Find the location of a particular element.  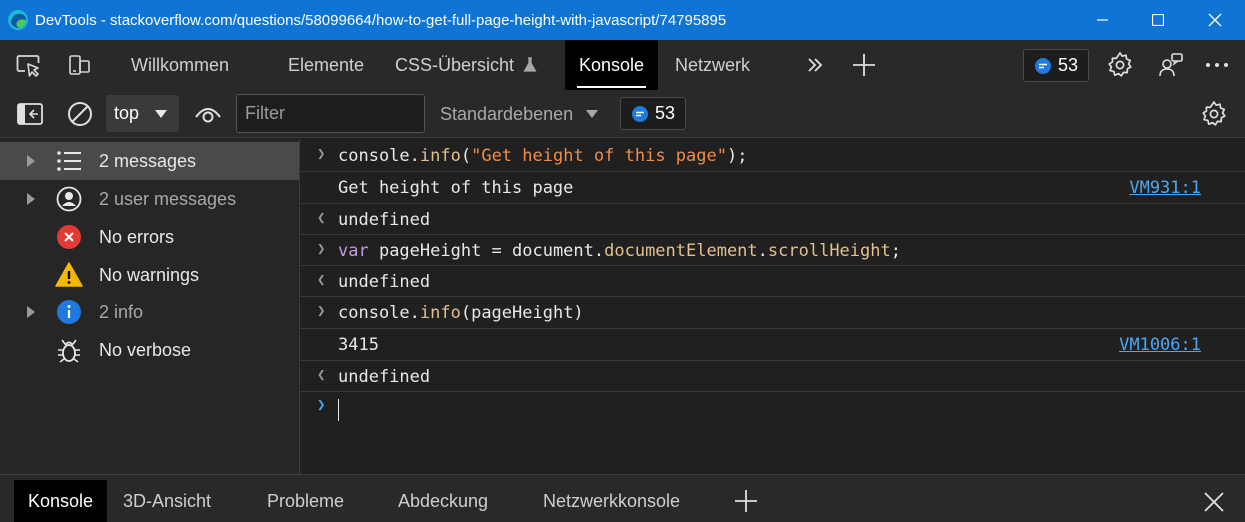

sidebar-item-messages: 2 messages is located at coordinates (149, 161).